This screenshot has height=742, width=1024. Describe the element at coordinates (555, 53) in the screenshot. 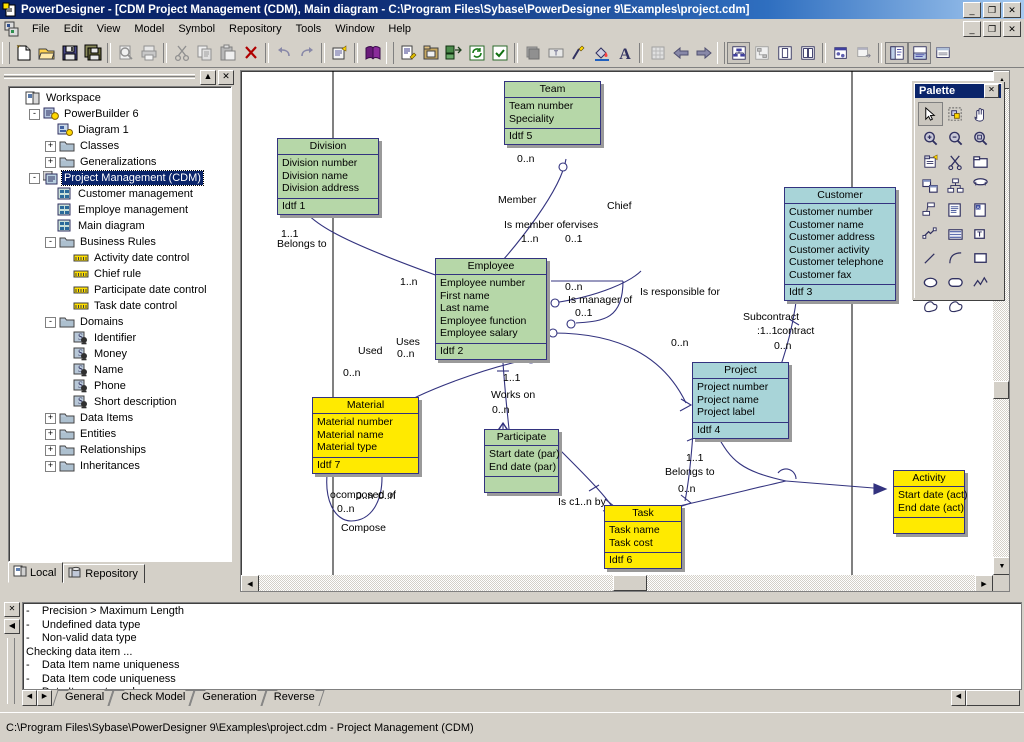

I see `text-frame-icon: T` at that location.